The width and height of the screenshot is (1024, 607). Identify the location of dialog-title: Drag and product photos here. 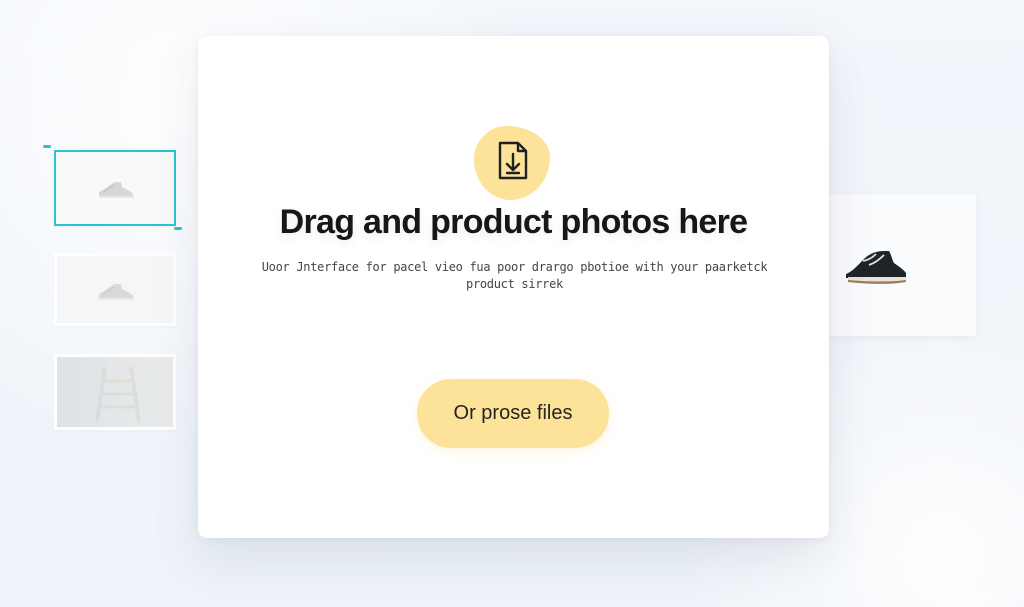
(513, 222).